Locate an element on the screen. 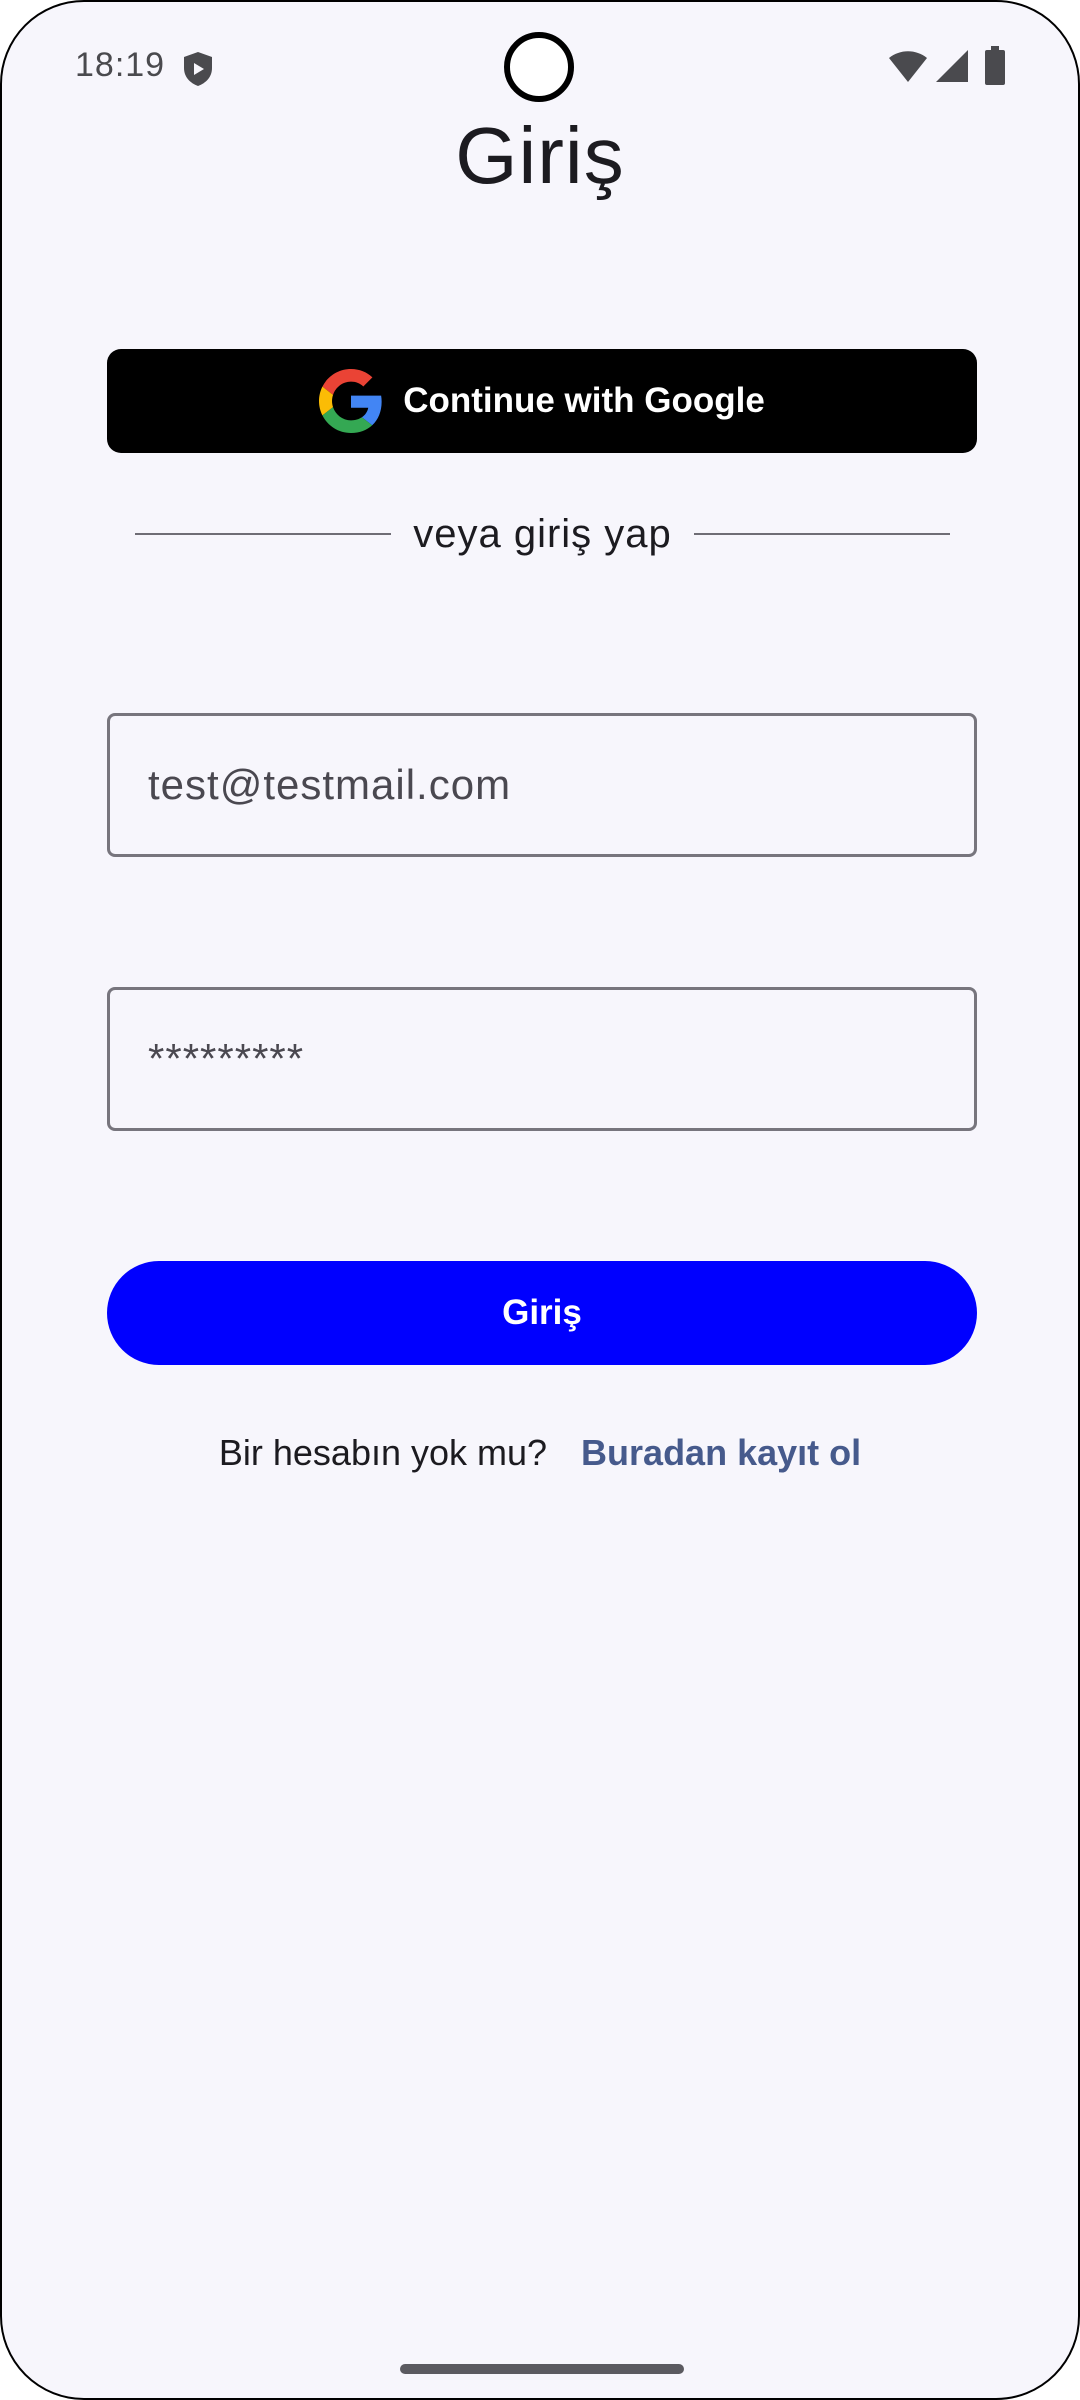 The image size is (1080, 2400). battery-icon is located at coordinates (995, 65).